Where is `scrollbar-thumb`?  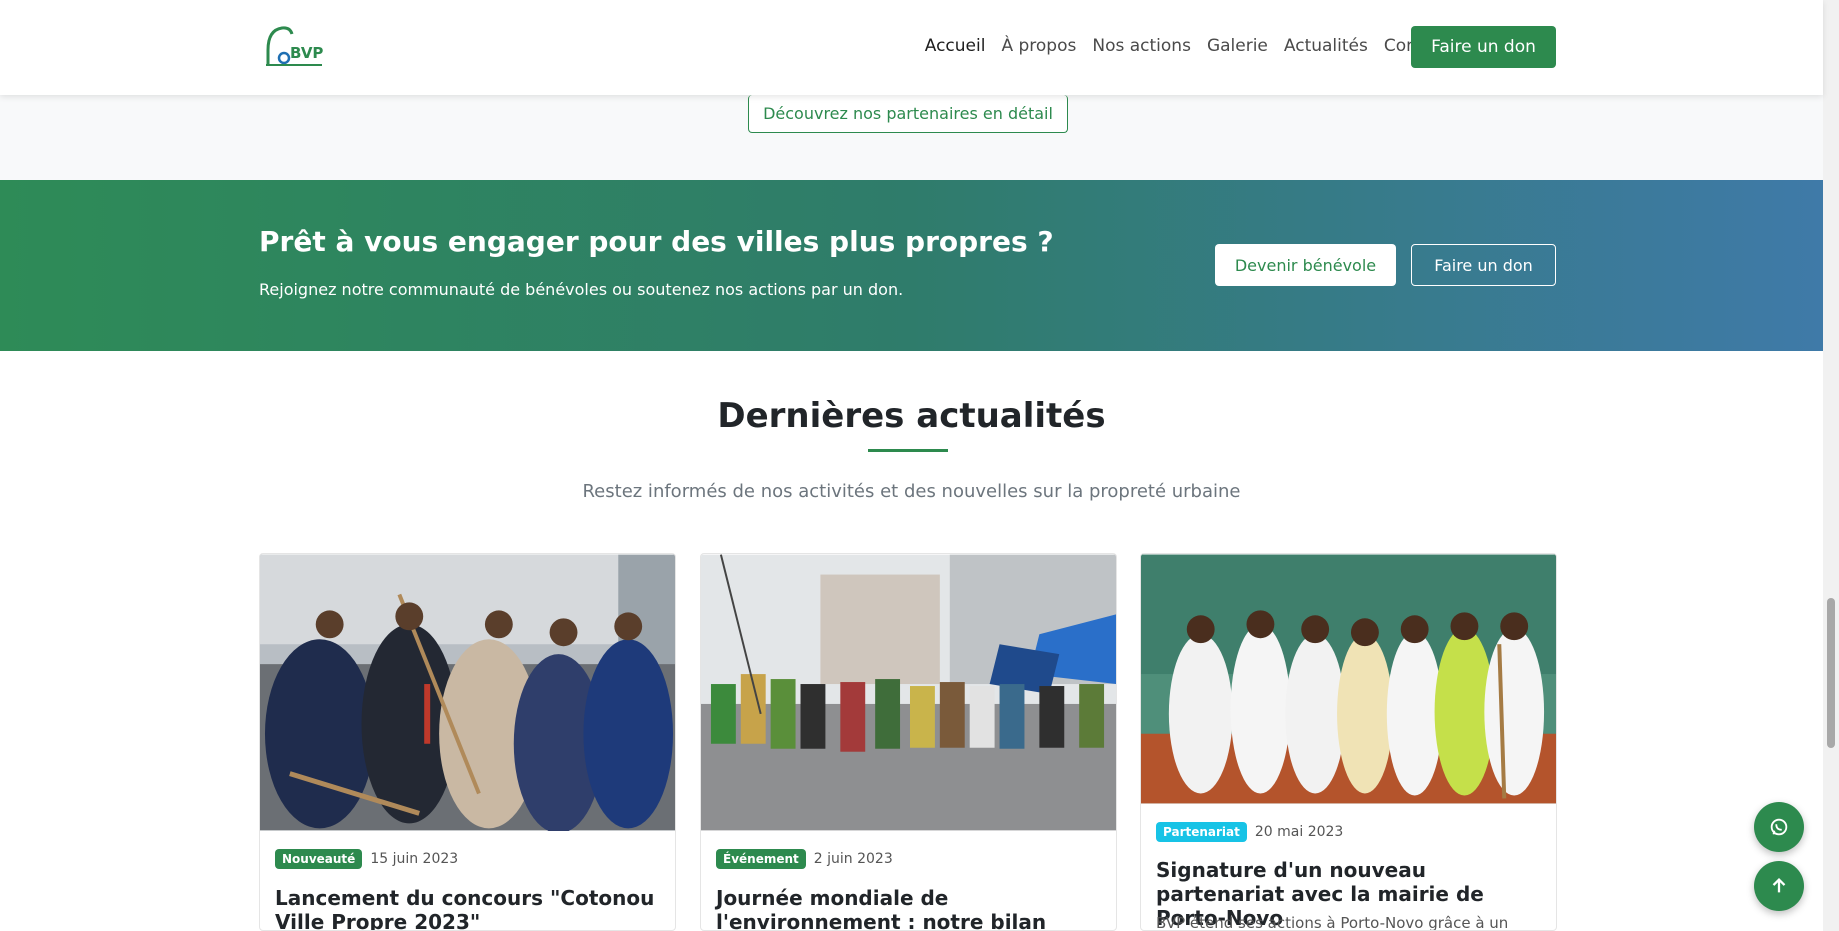
scrollbar-thumb is located at coordinates (1831, 673).